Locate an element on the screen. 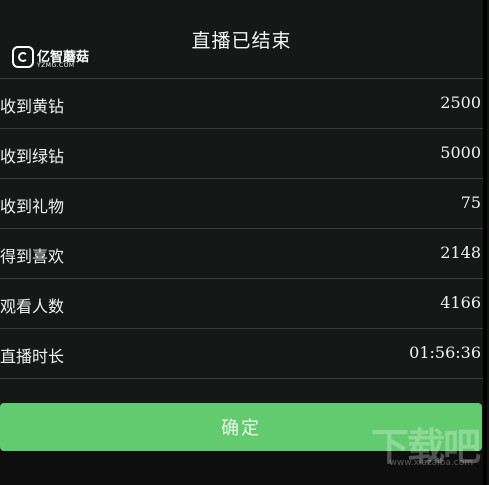 The image size is (489, 485). stat-value: 75 is located at coordinates (470, 202).